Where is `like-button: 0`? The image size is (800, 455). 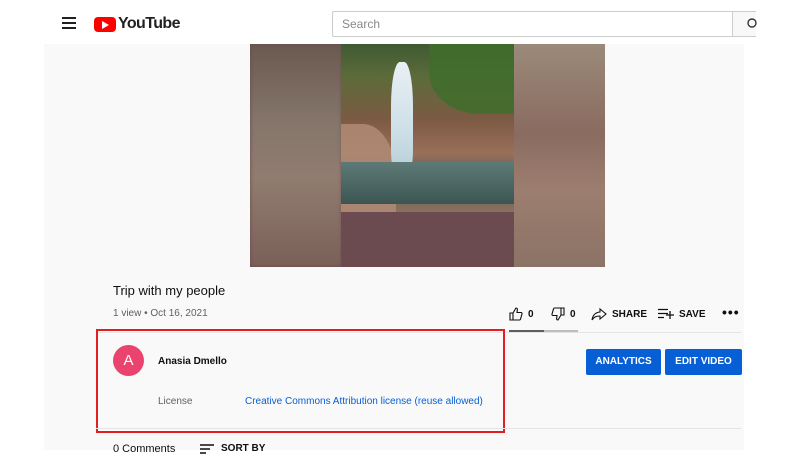 like-button: 0 is located at coordinates (521, 314).